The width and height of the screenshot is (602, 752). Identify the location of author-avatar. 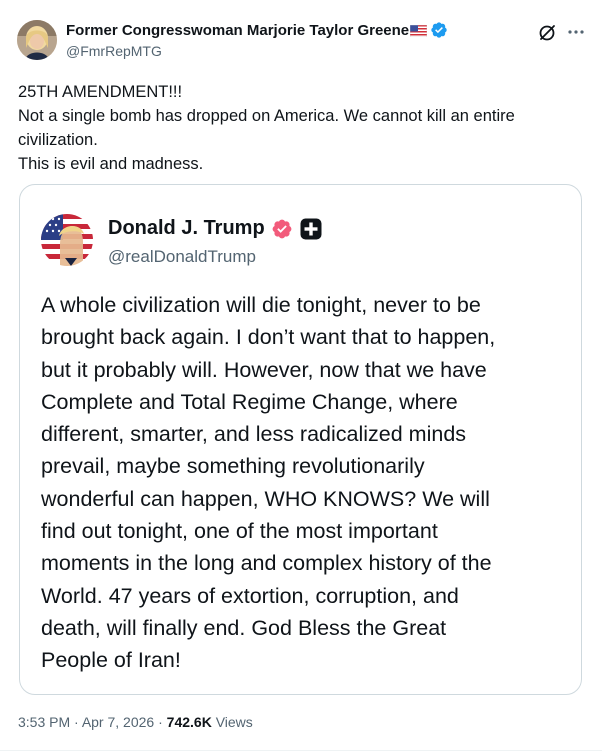
(37, 40).